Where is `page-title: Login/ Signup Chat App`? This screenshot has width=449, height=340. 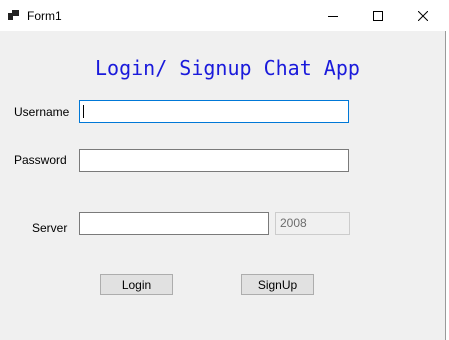 page-title: Login/ Signup Chat App is located at coordinates (227, 68).